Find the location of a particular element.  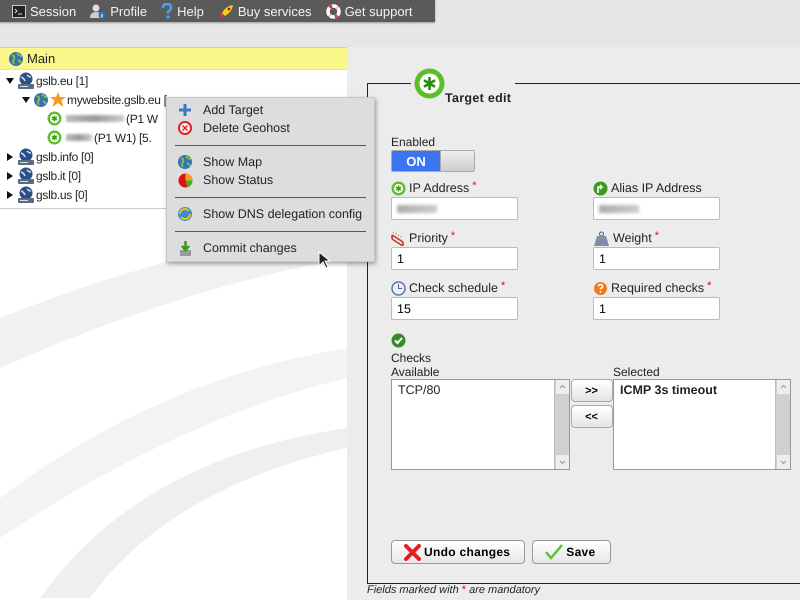

question-badge-icon is located at coordinates (600, 288).